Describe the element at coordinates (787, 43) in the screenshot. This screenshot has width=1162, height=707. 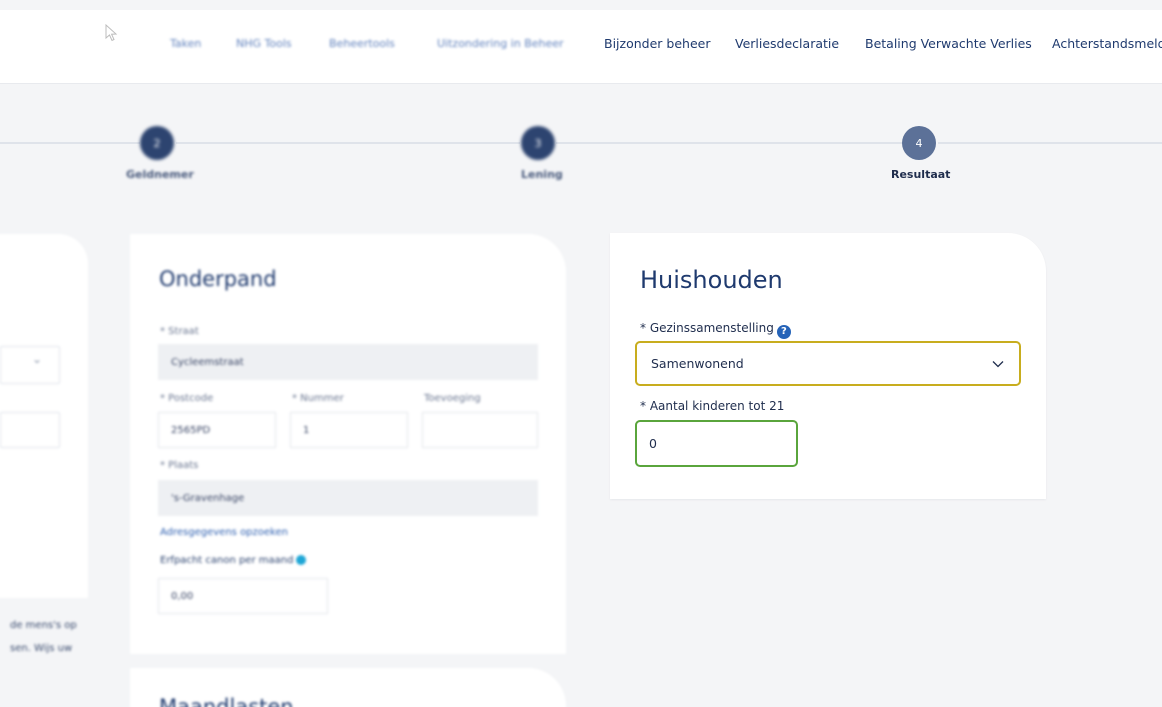
I see `nav-item-verliesdeclaratie: Verliesdeclaratie` at that location.